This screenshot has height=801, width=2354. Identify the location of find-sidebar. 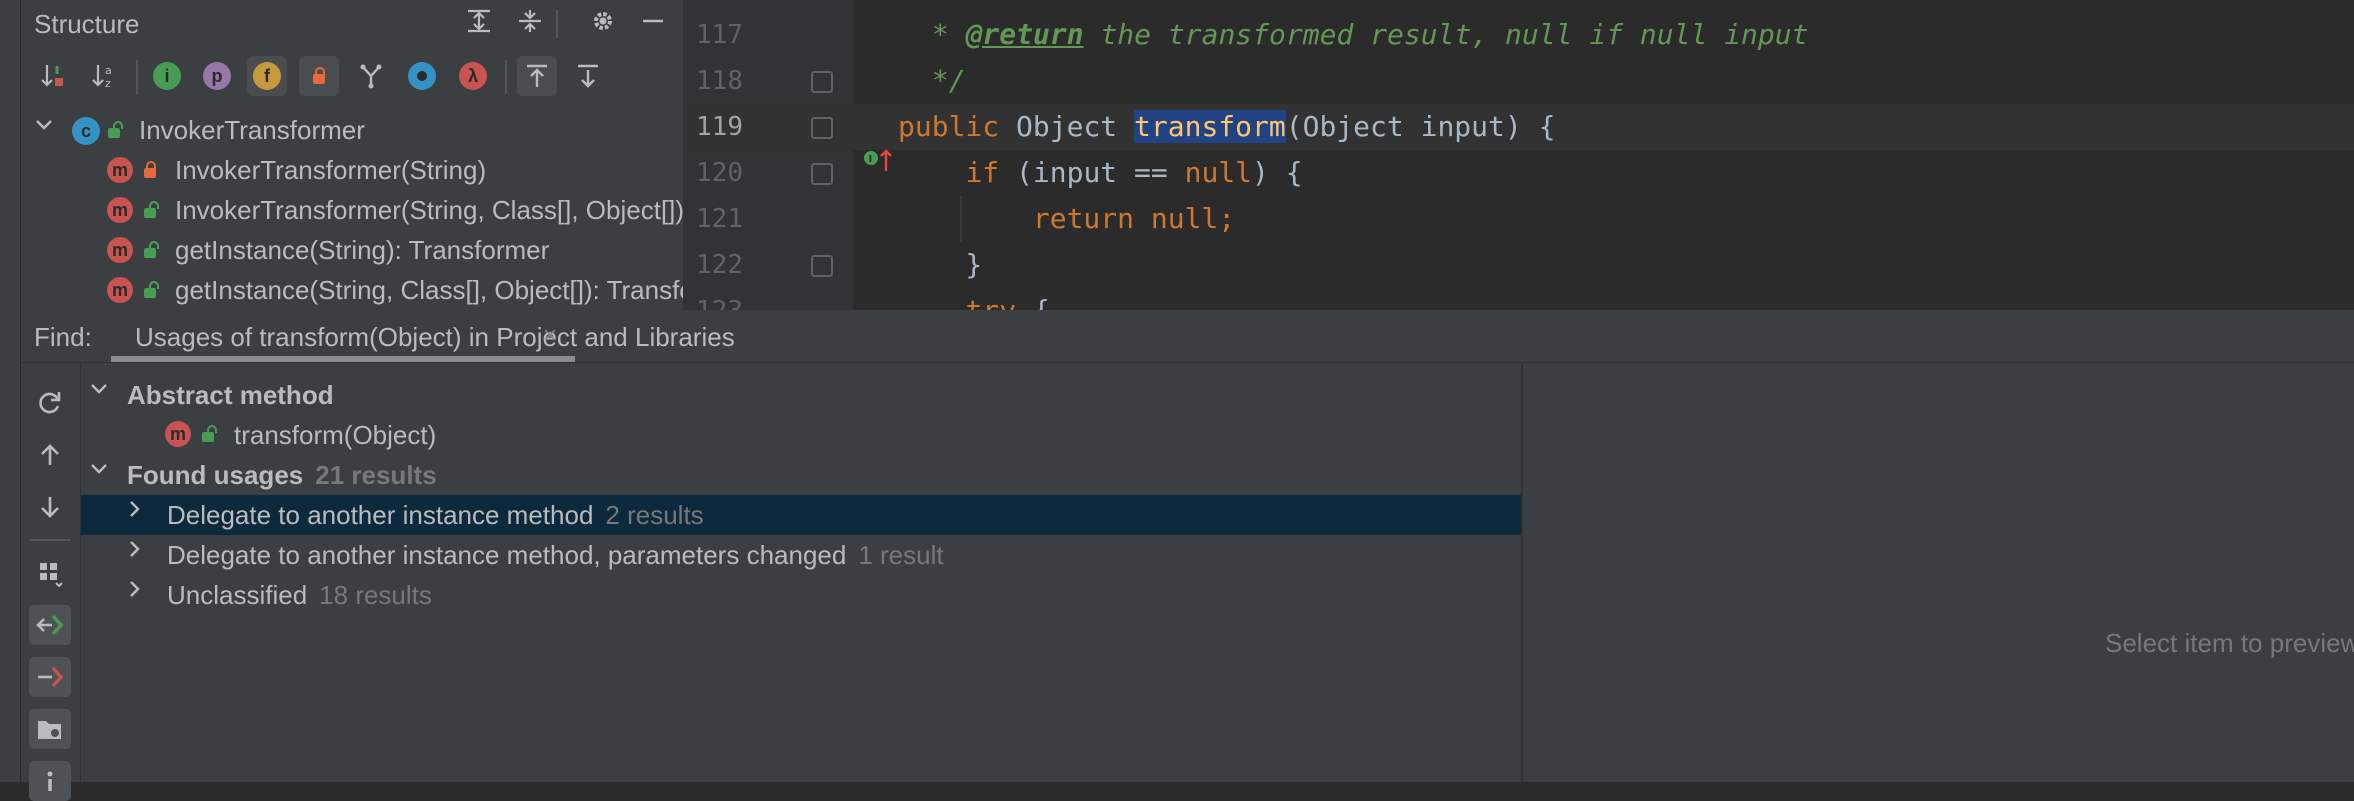
(51, 582).